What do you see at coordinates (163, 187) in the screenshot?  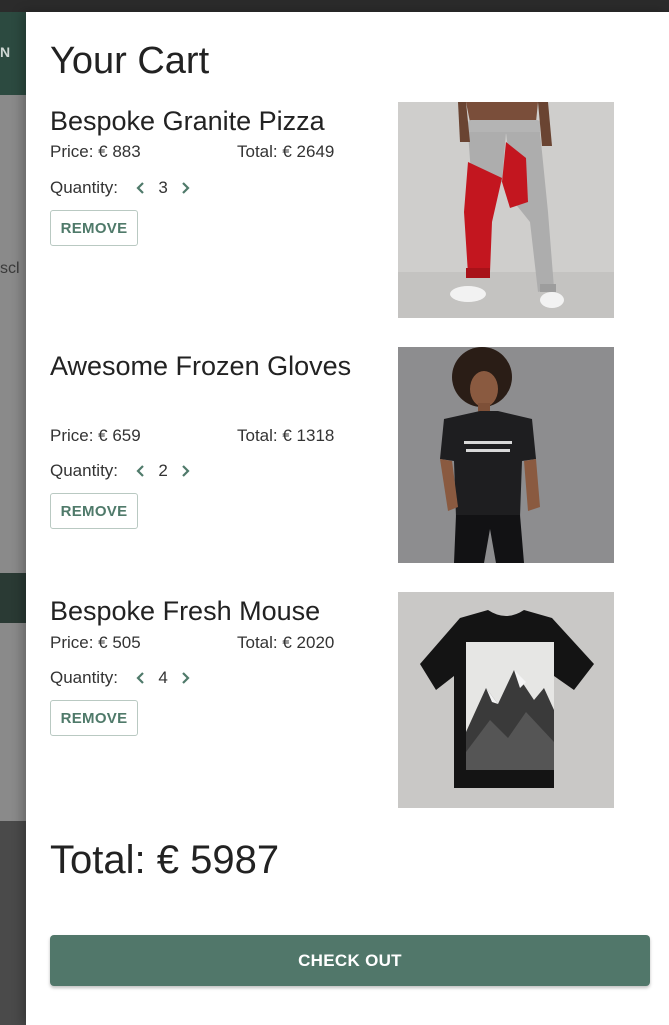 I see `quantity-value: 3` at bounding box center [163, 187].